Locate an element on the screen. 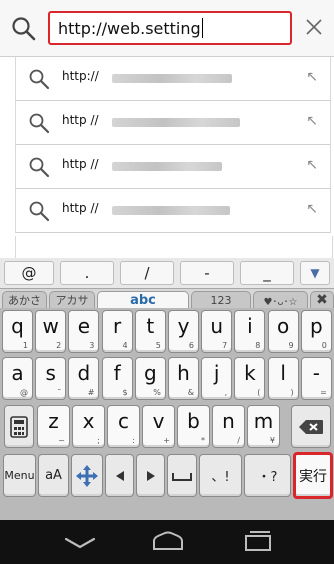  expand-symbols-button: ▼ is located at coordinates (315, 273).